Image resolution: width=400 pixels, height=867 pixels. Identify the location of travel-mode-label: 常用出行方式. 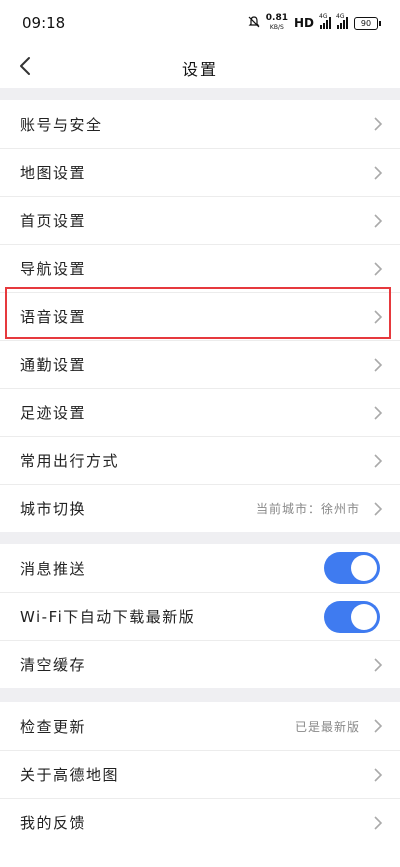
(70, 461).